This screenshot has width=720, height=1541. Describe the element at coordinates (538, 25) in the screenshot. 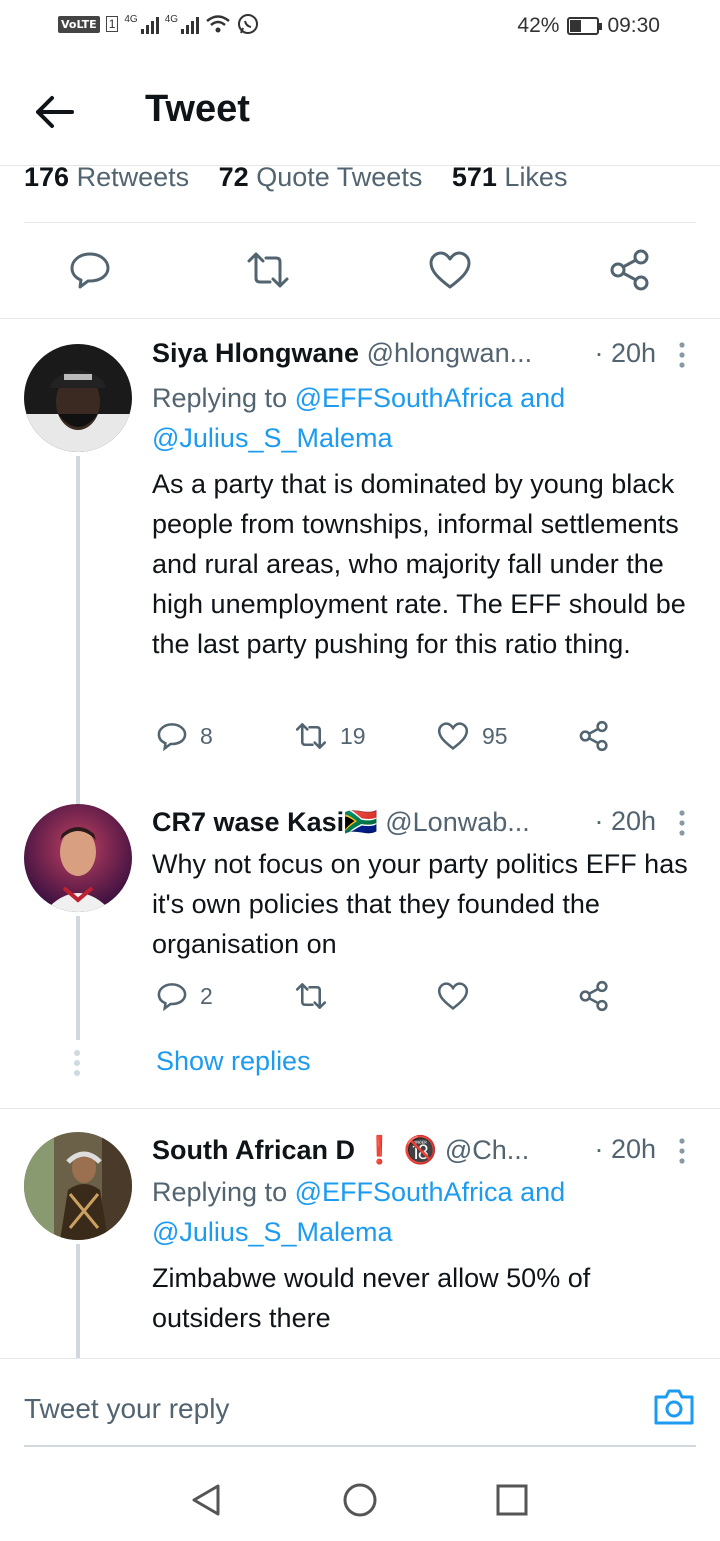

I see `battery-percent: 42%` at that location.